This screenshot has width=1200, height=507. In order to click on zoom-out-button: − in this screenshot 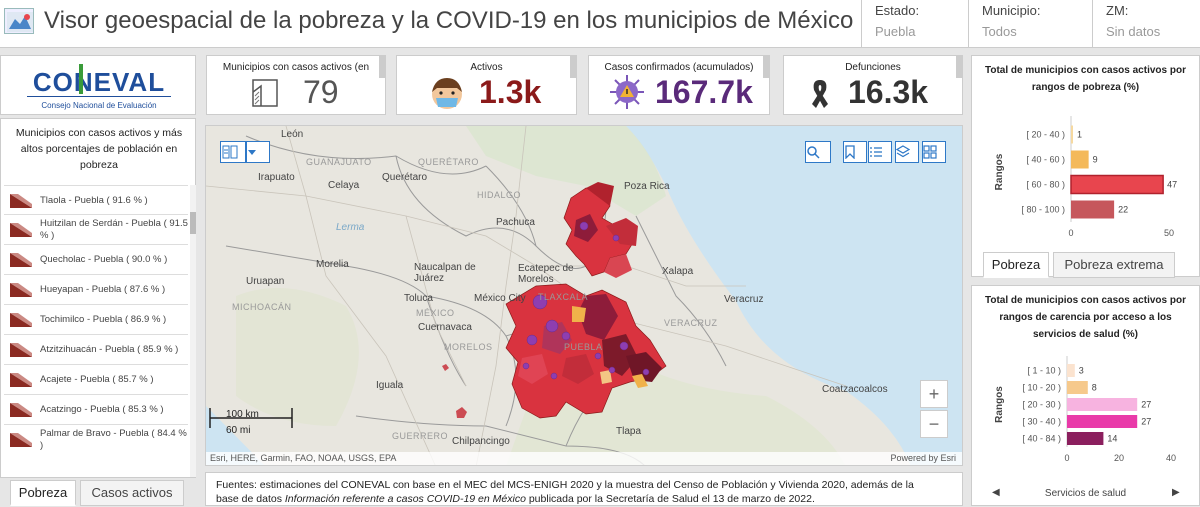, I will do `click(934, 424)`.